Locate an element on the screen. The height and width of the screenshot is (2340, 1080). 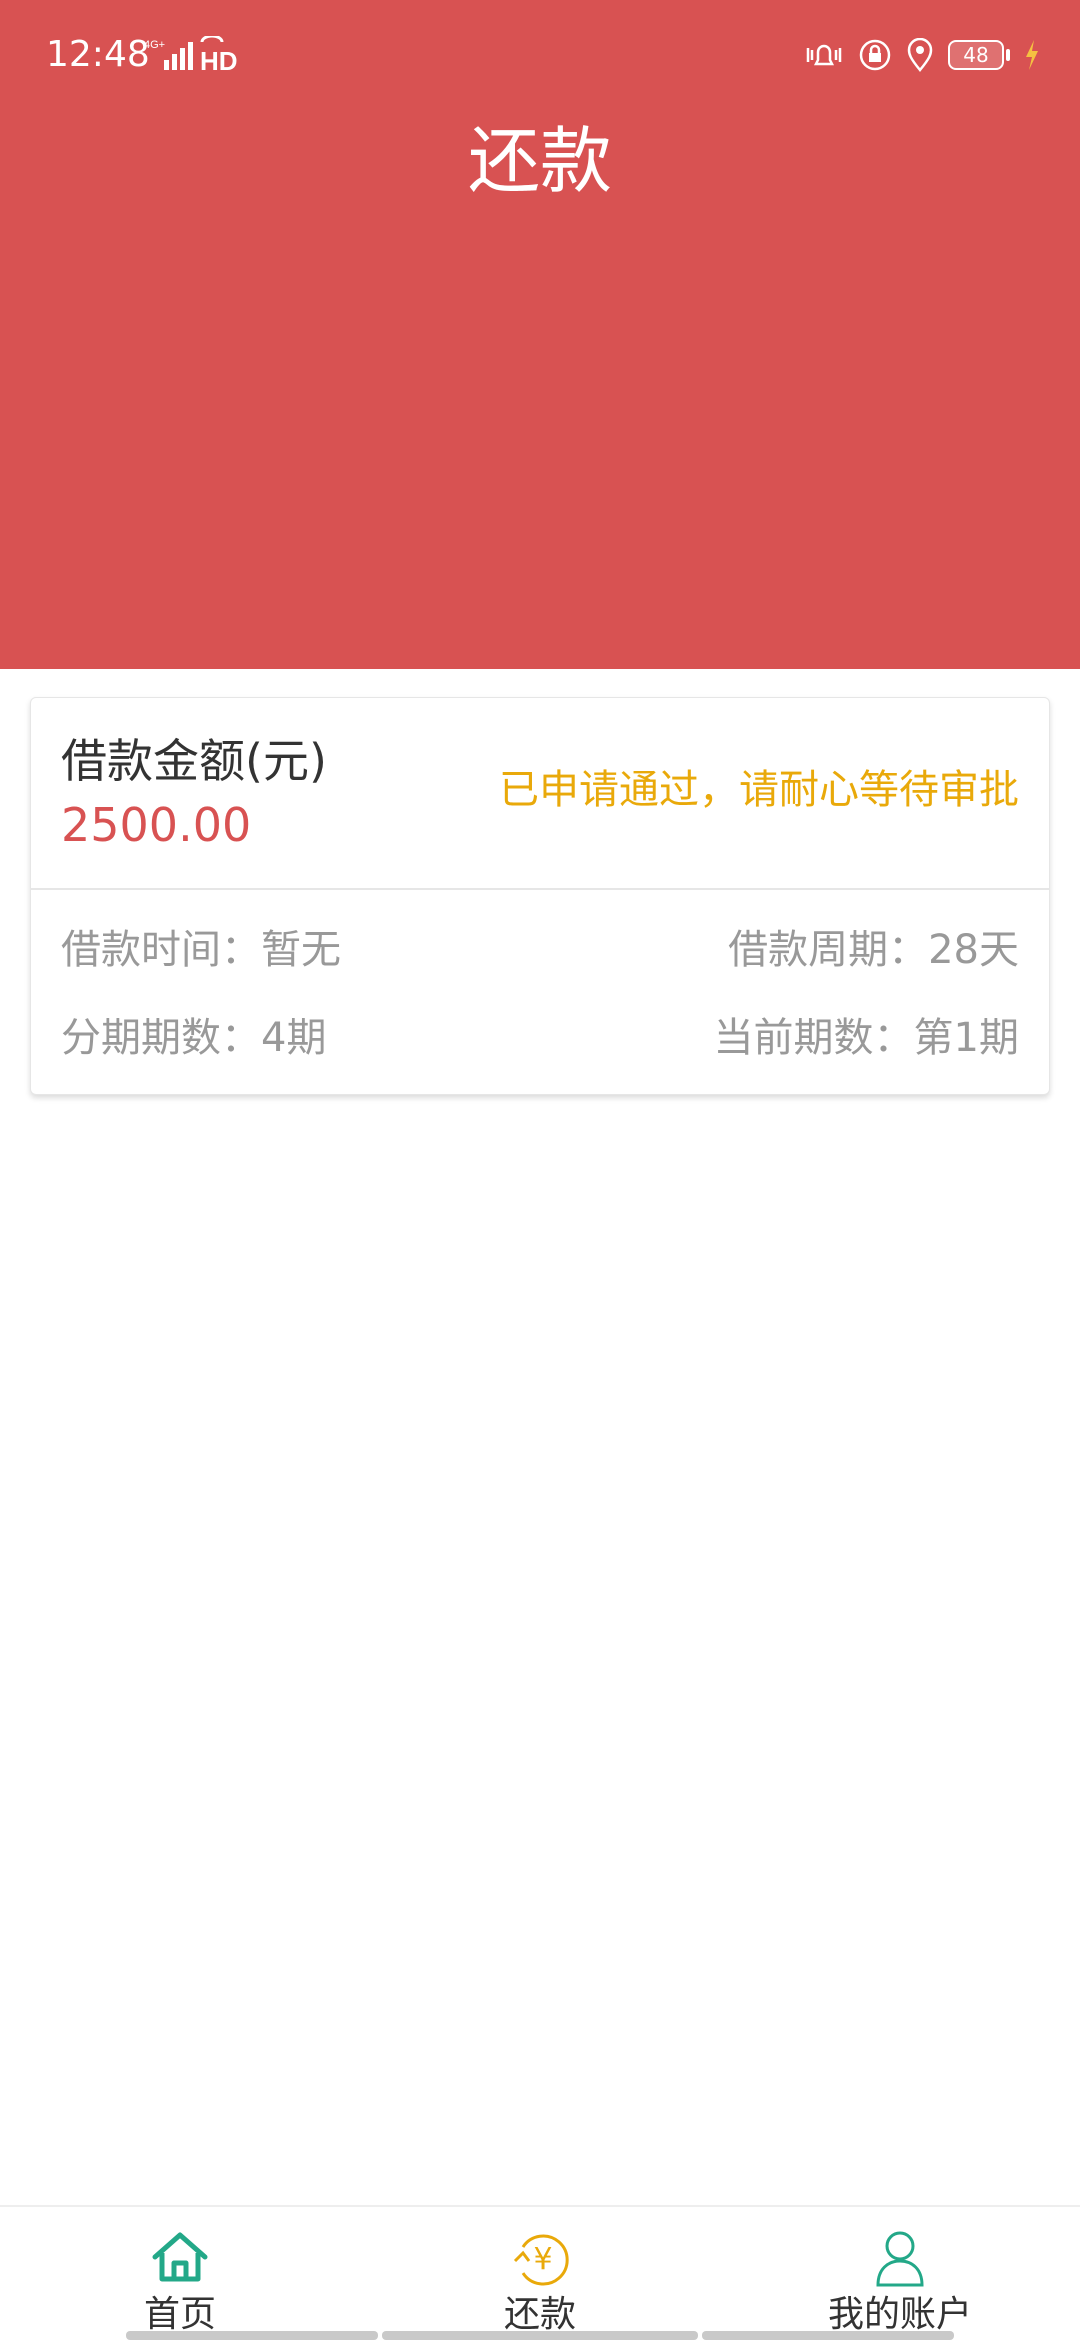
repay-yen-icon: ¥ is located at coordinates (541, 2260).